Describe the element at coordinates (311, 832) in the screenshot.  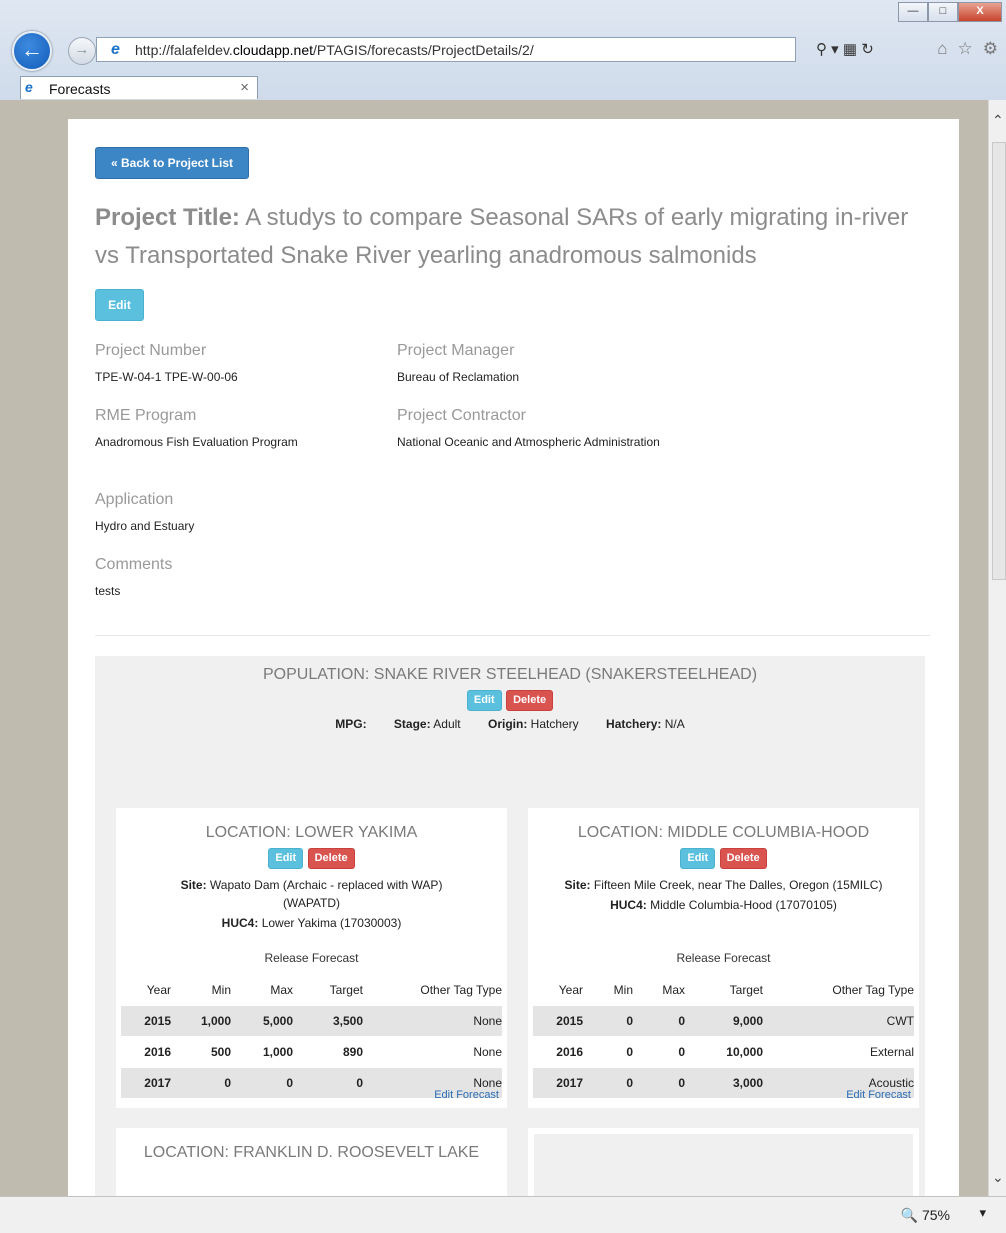
I see `location-heading: LOCATION: LOWER YAKIMA` at that location.